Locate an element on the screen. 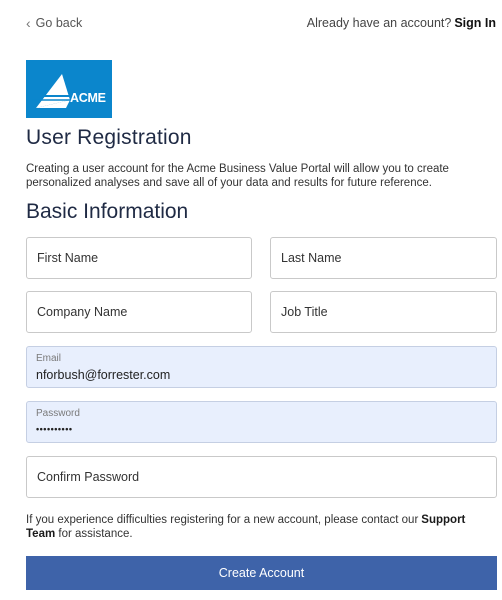 The image size is (502, 600). section-title: Basic Information is located at coordinates (107, 211).